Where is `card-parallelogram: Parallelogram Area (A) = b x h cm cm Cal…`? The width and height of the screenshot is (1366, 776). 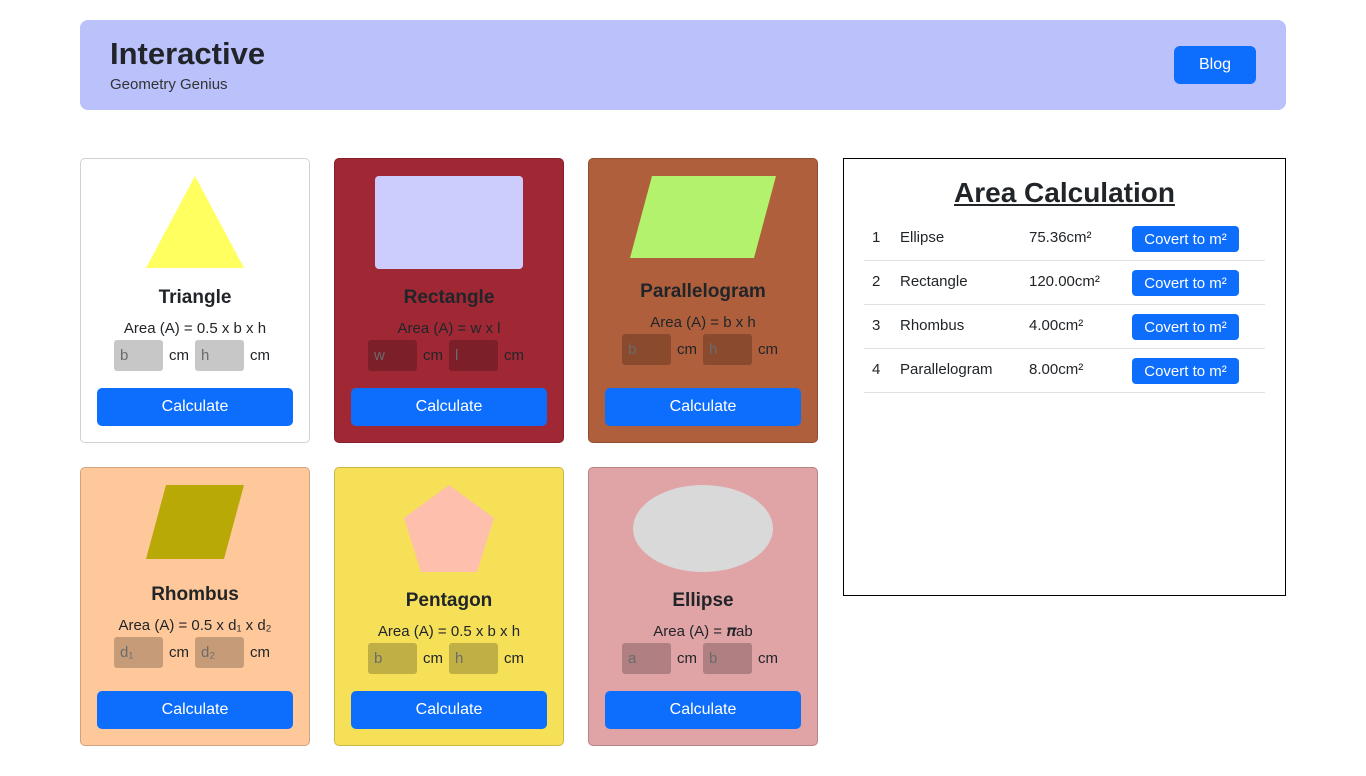
card-parallelogram: Parallelogram Area (A) = b x h cm cm Cal… is located at coordinates (703, 300).